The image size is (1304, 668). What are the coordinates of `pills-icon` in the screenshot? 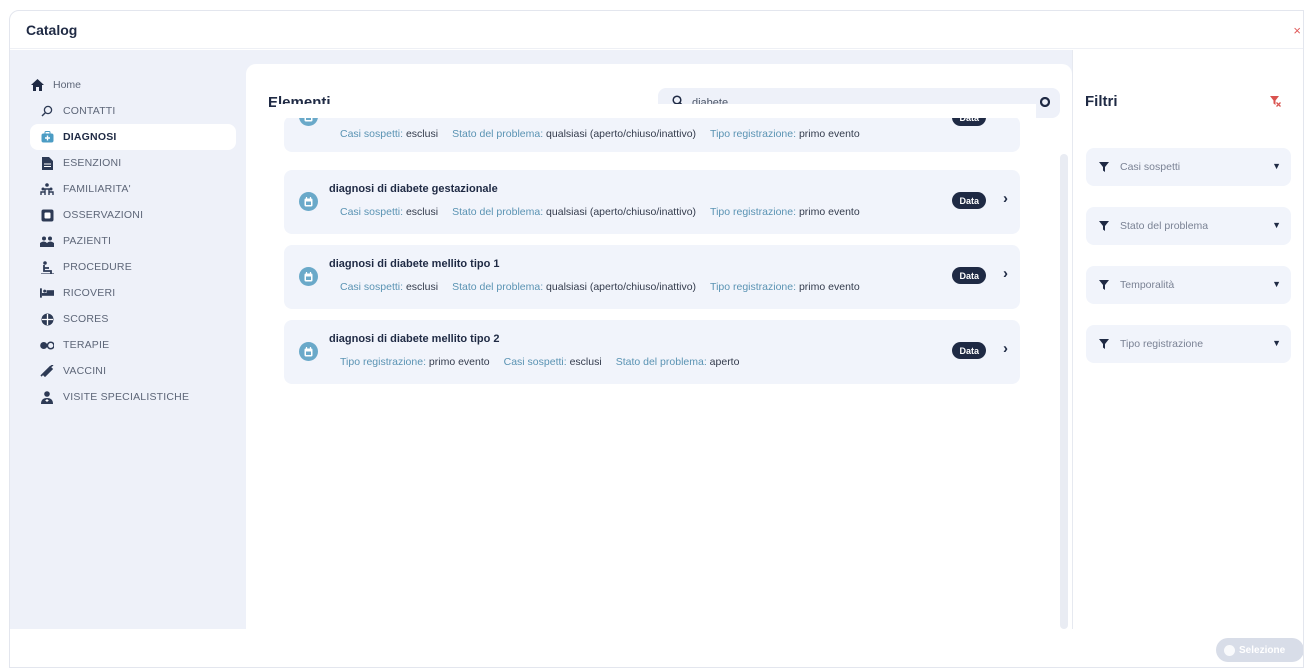 It's located at (47, 345).